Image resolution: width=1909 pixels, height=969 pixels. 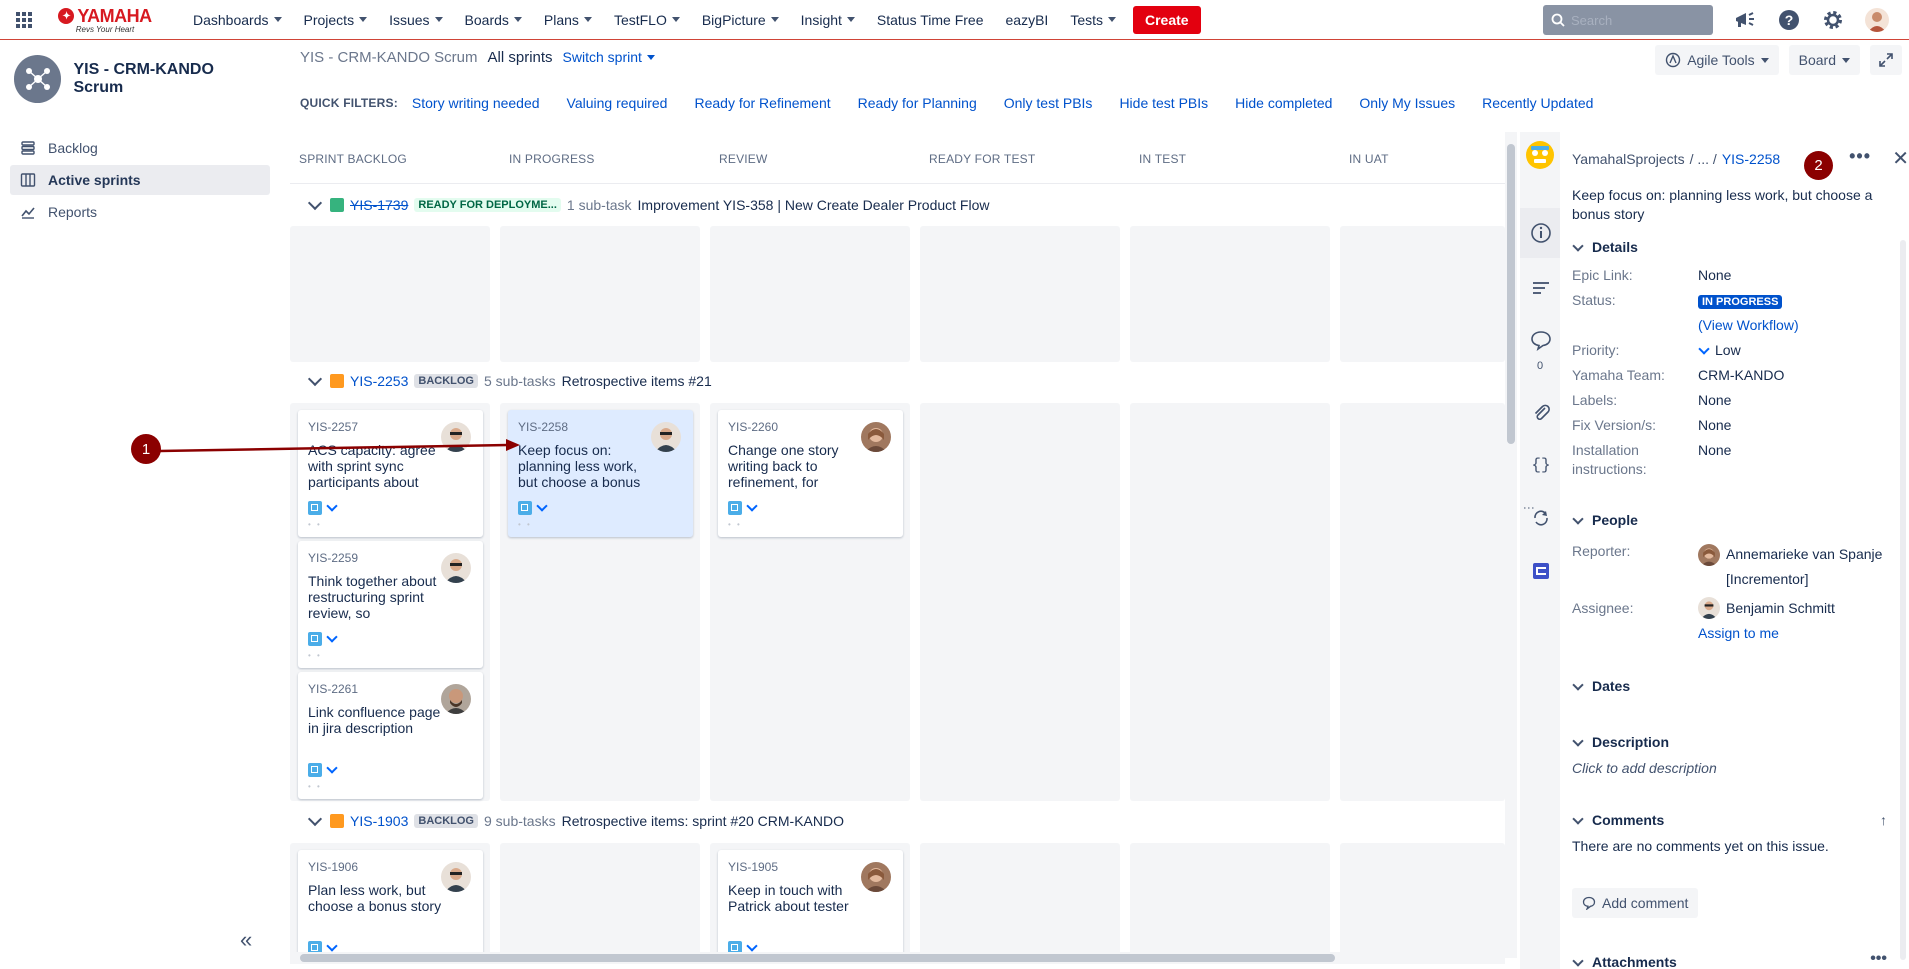 What do you see at coordinates (1793, 567) in the screenshot?
I see `reporter-value: Annemarieke van Spanje [Incrementor]` at bounding box center [1793, 567].